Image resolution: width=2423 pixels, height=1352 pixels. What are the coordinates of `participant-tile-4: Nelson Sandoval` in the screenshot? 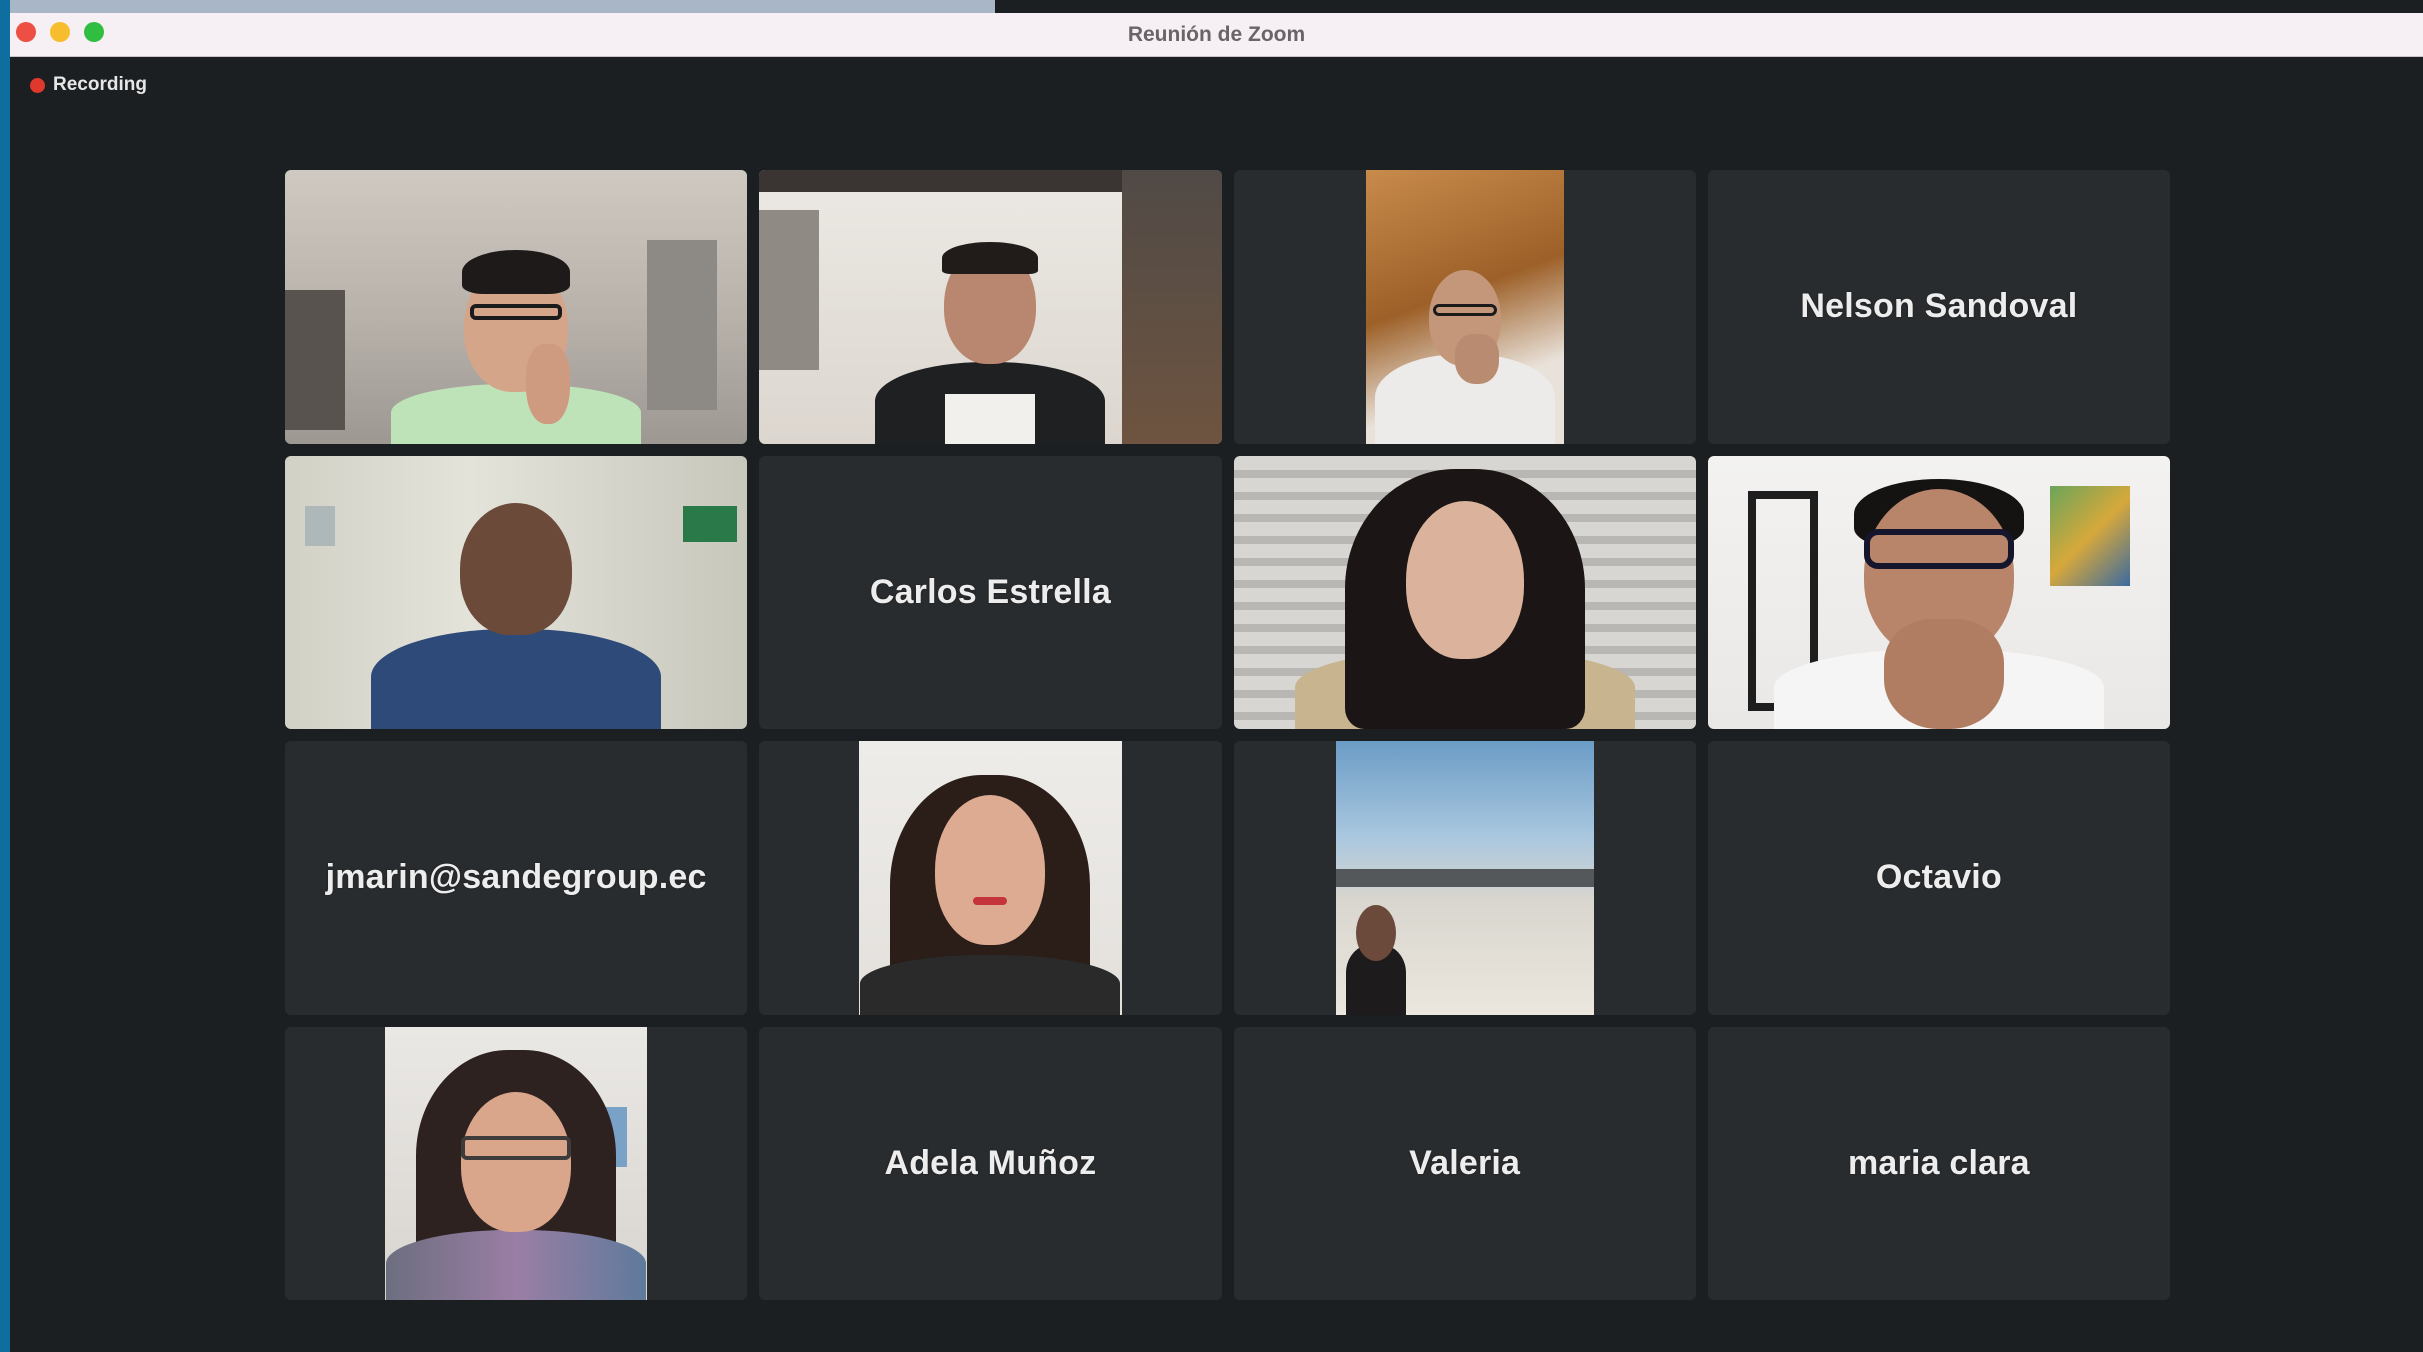 It's located at (1938, 307).